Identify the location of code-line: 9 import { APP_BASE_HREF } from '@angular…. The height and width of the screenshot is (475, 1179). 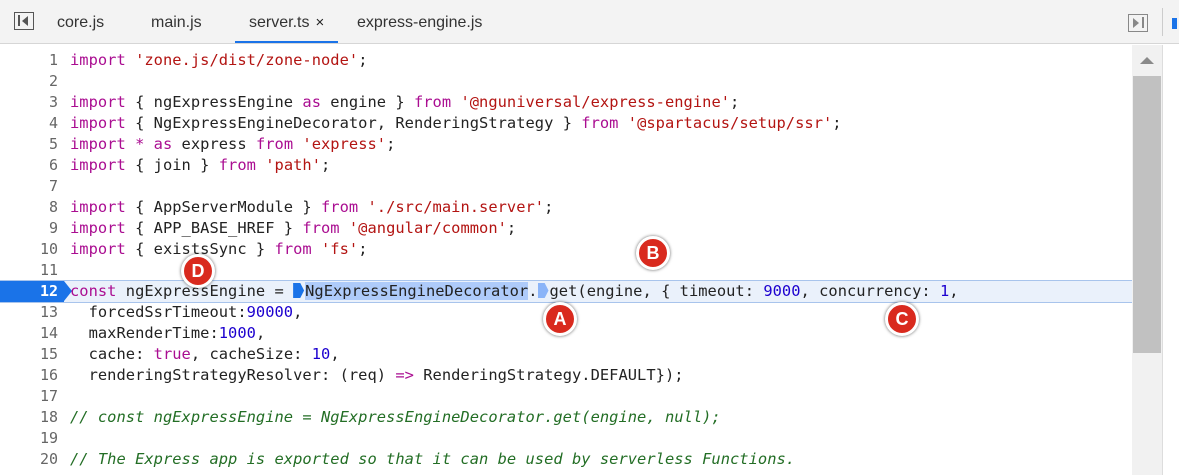
(566, 228).